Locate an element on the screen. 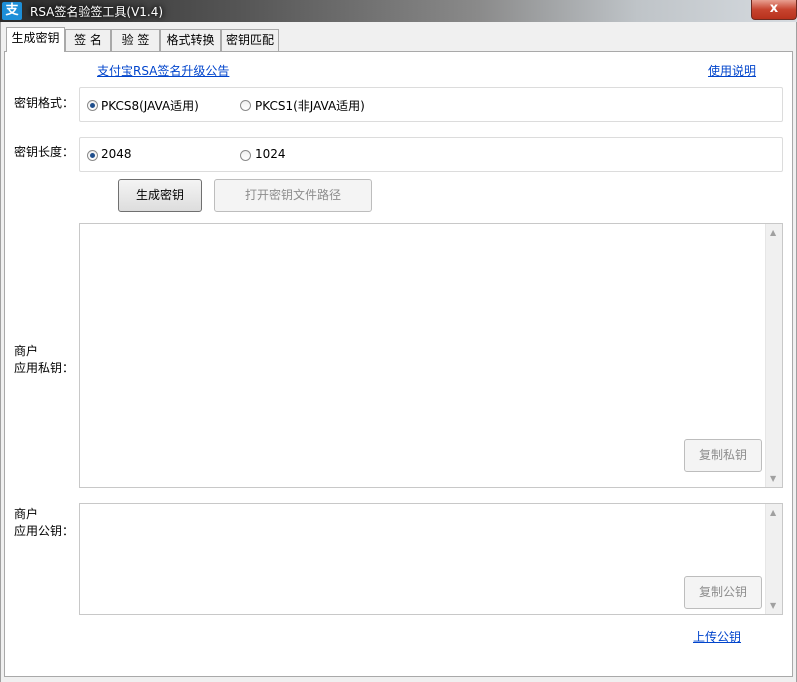 The height and width of the screenshot is (682, 797). private-key-label-line1: 商户 is located at coordinates (26, 351).